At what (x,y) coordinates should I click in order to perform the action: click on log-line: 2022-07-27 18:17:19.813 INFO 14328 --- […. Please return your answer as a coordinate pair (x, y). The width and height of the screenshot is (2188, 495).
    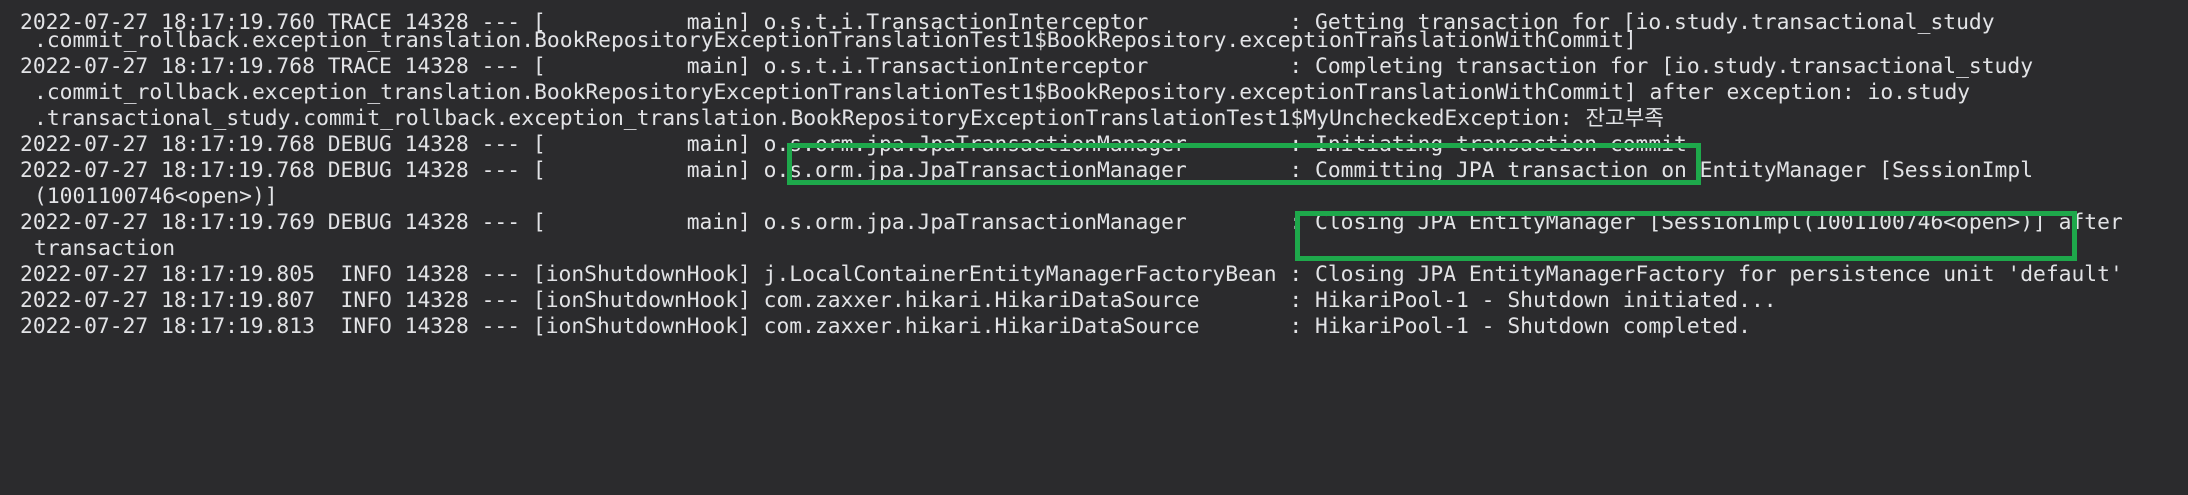
    Looking at the image, I should click on (885, 326).